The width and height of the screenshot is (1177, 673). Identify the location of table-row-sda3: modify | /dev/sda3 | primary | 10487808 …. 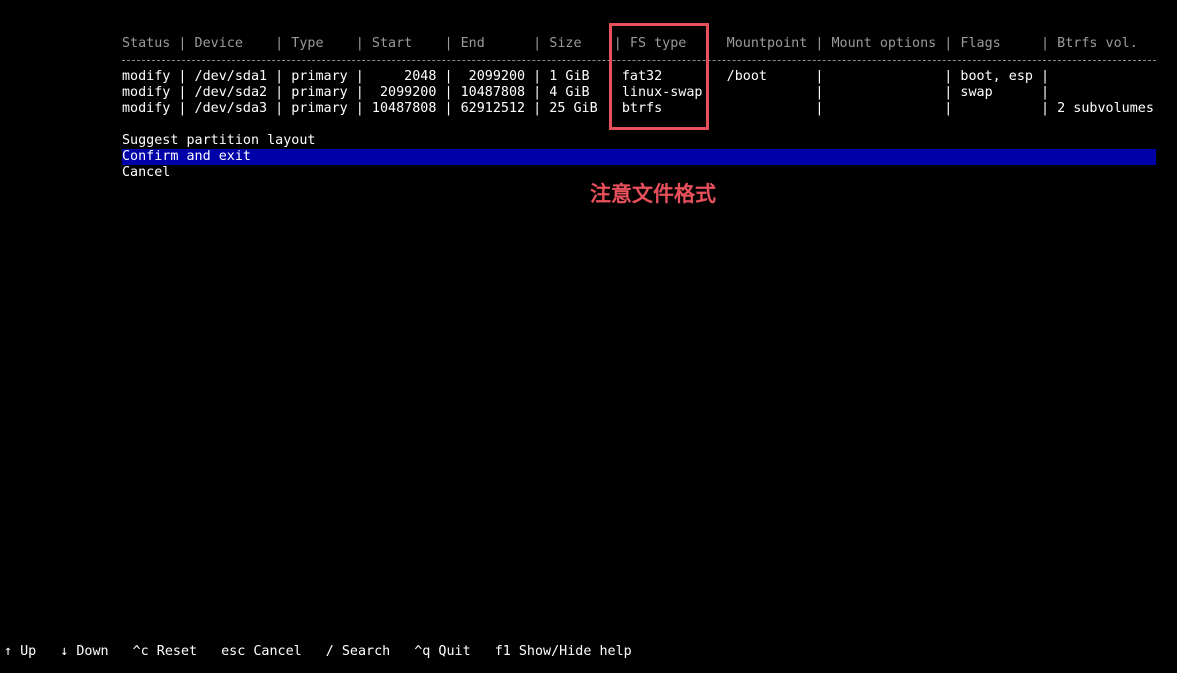
(639, 109).